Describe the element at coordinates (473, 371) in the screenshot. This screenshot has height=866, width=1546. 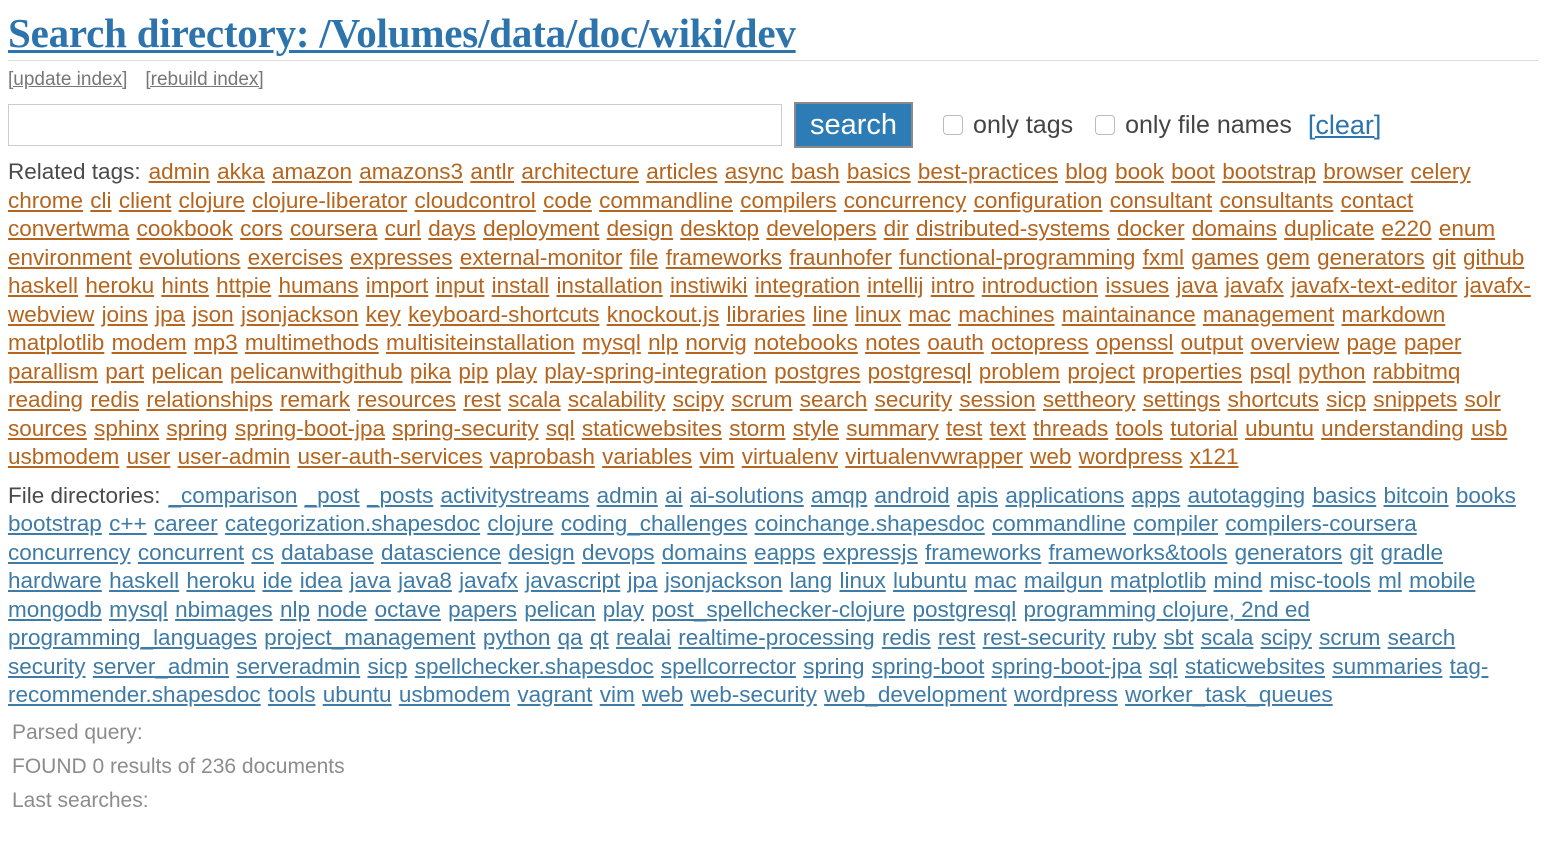
I see `tag-link: pip` at that location.